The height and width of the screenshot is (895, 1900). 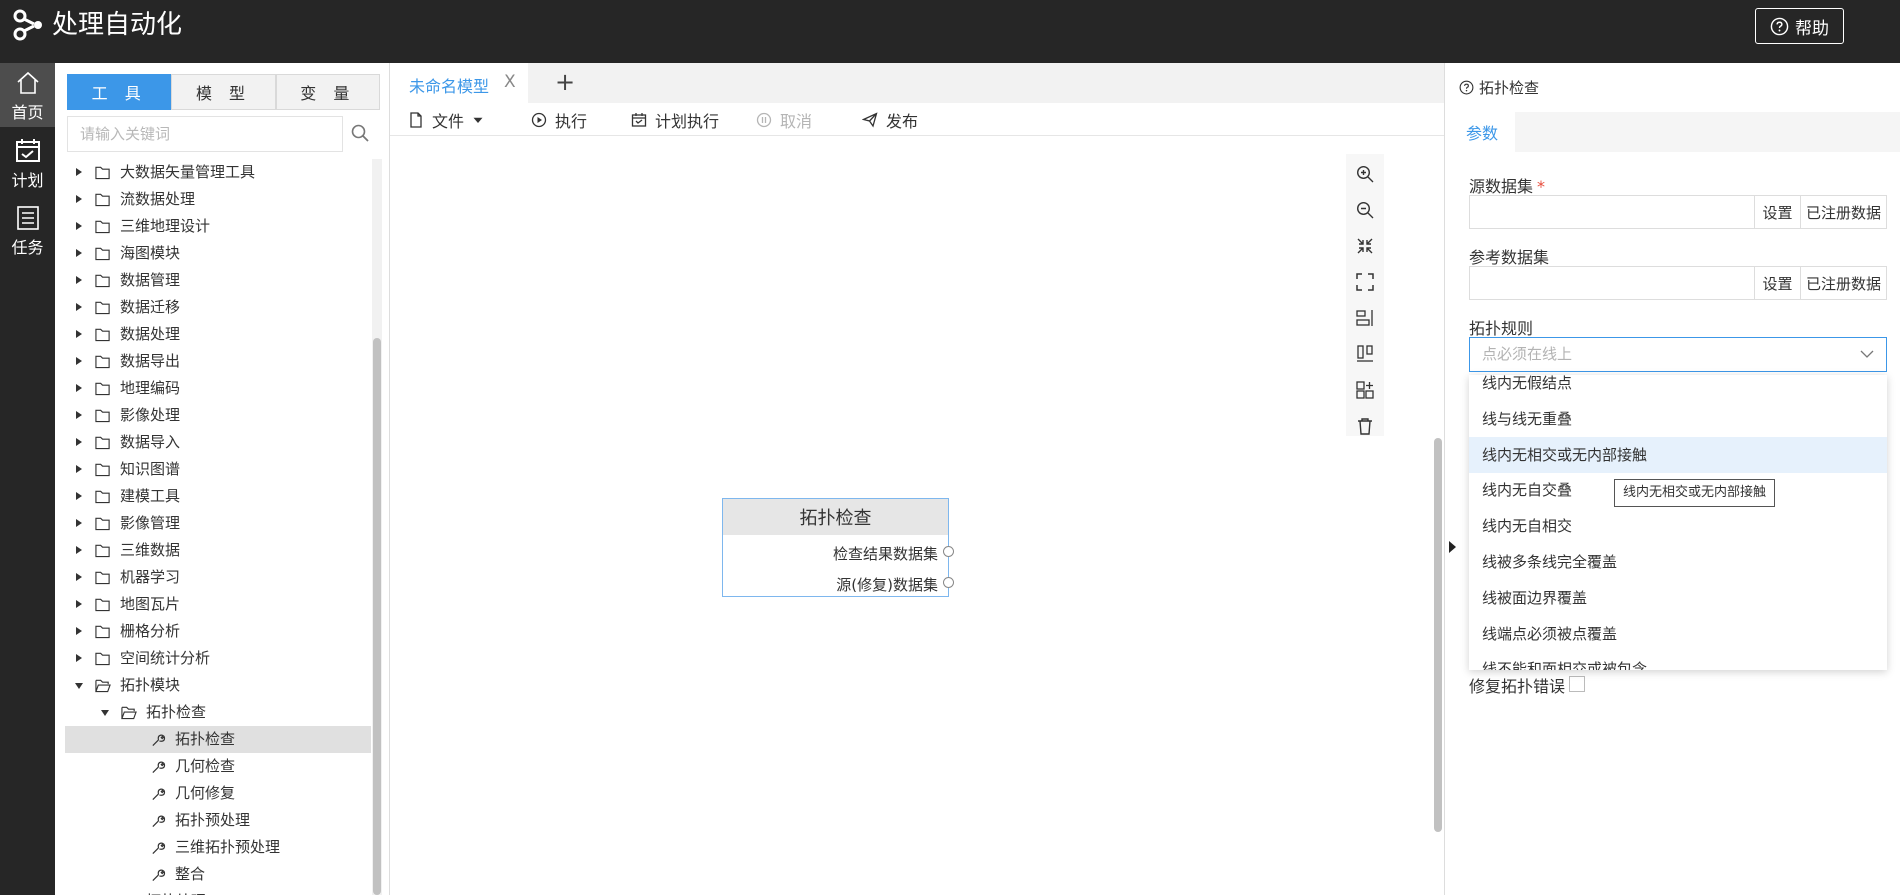 I want to click on topology-rule-select: 点必须在线上, so click(x=1678, y=354).